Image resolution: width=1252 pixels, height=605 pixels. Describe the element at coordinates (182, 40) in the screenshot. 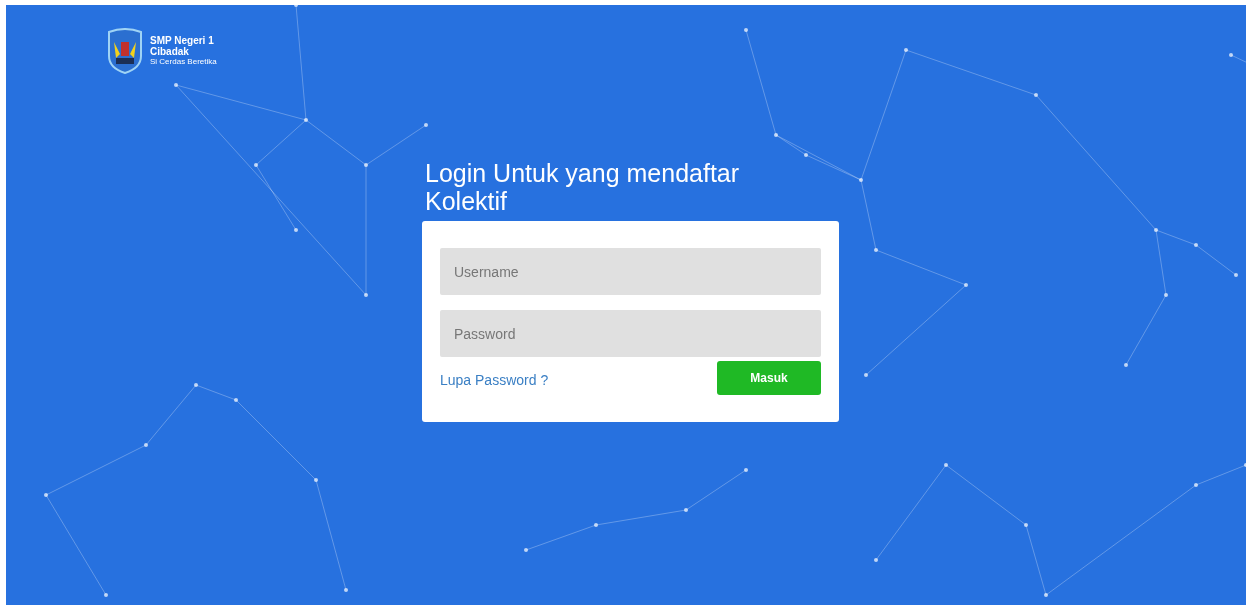

I see `school-name: SMP Negeri 1` at that location.